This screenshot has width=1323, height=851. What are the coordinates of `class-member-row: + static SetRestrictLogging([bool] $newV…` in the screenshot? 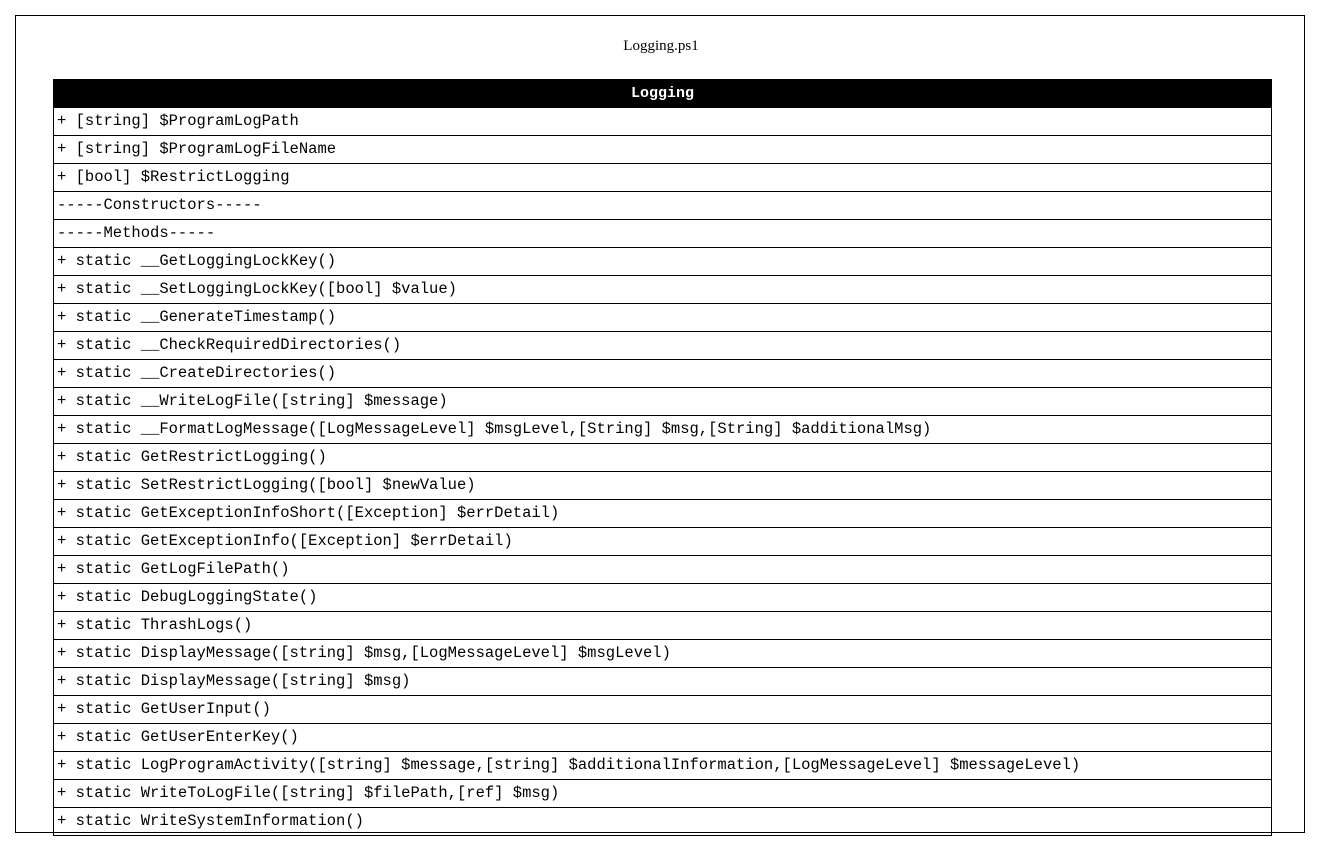 It's located at (662, 485).